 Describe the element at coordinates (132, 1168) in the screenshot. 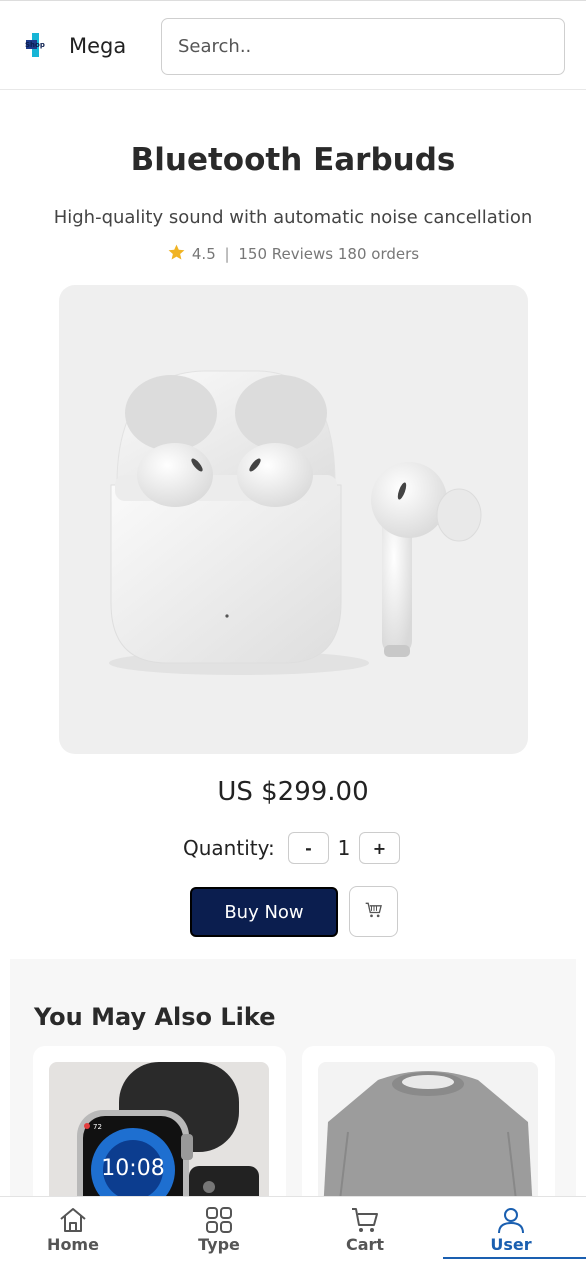

I see `watch-time: 10:08` at that location.